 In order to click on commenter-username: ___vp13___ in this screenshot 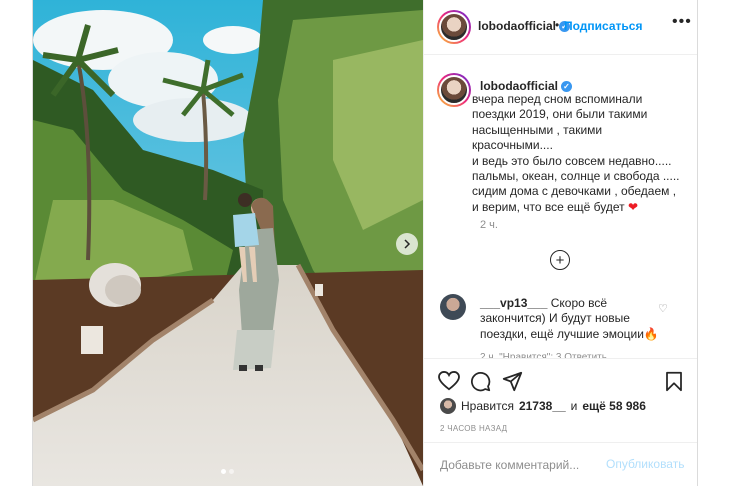, I will do `click(513, 303)`.